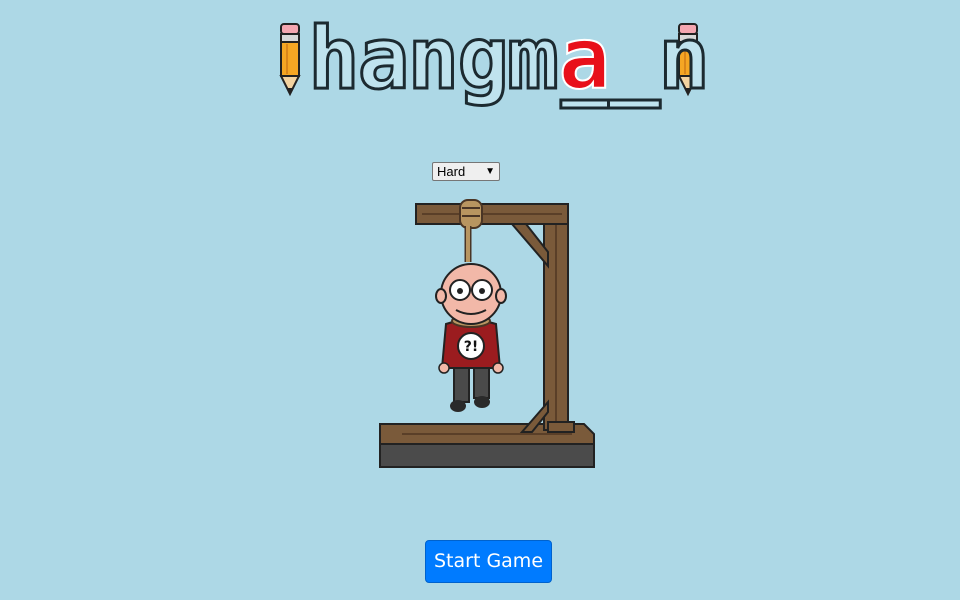  I want to click on gallows-beam, so click(492, 214).